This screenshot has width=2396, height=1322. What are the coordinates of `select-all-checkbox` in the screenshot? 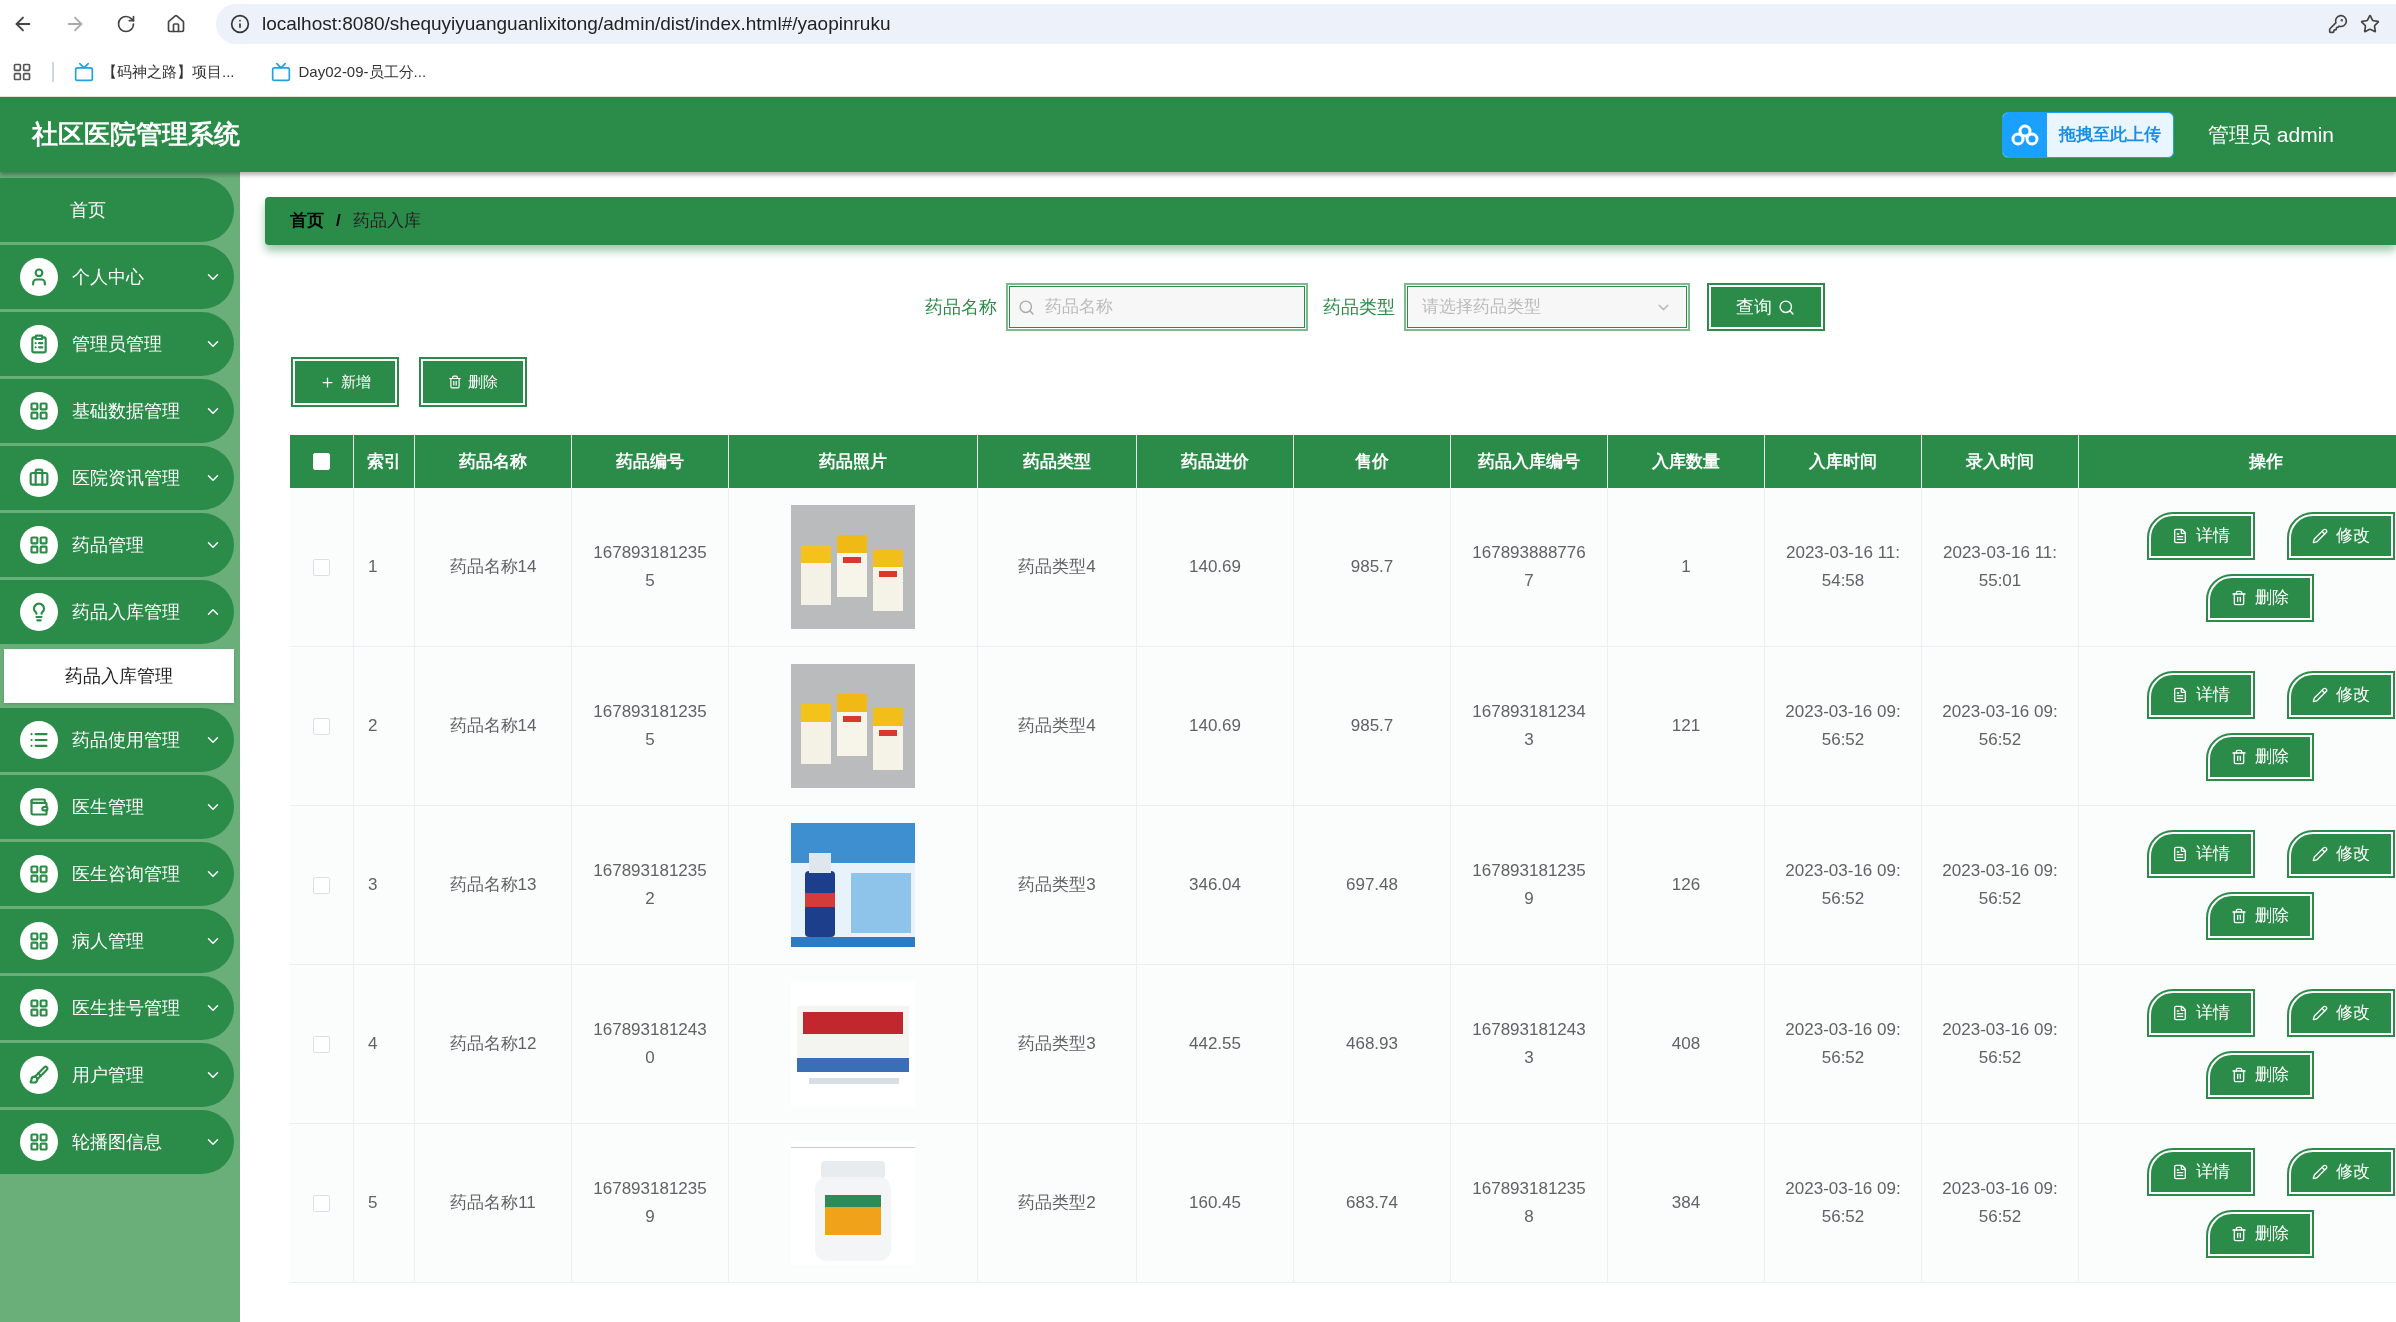 It's located at (321, 461).